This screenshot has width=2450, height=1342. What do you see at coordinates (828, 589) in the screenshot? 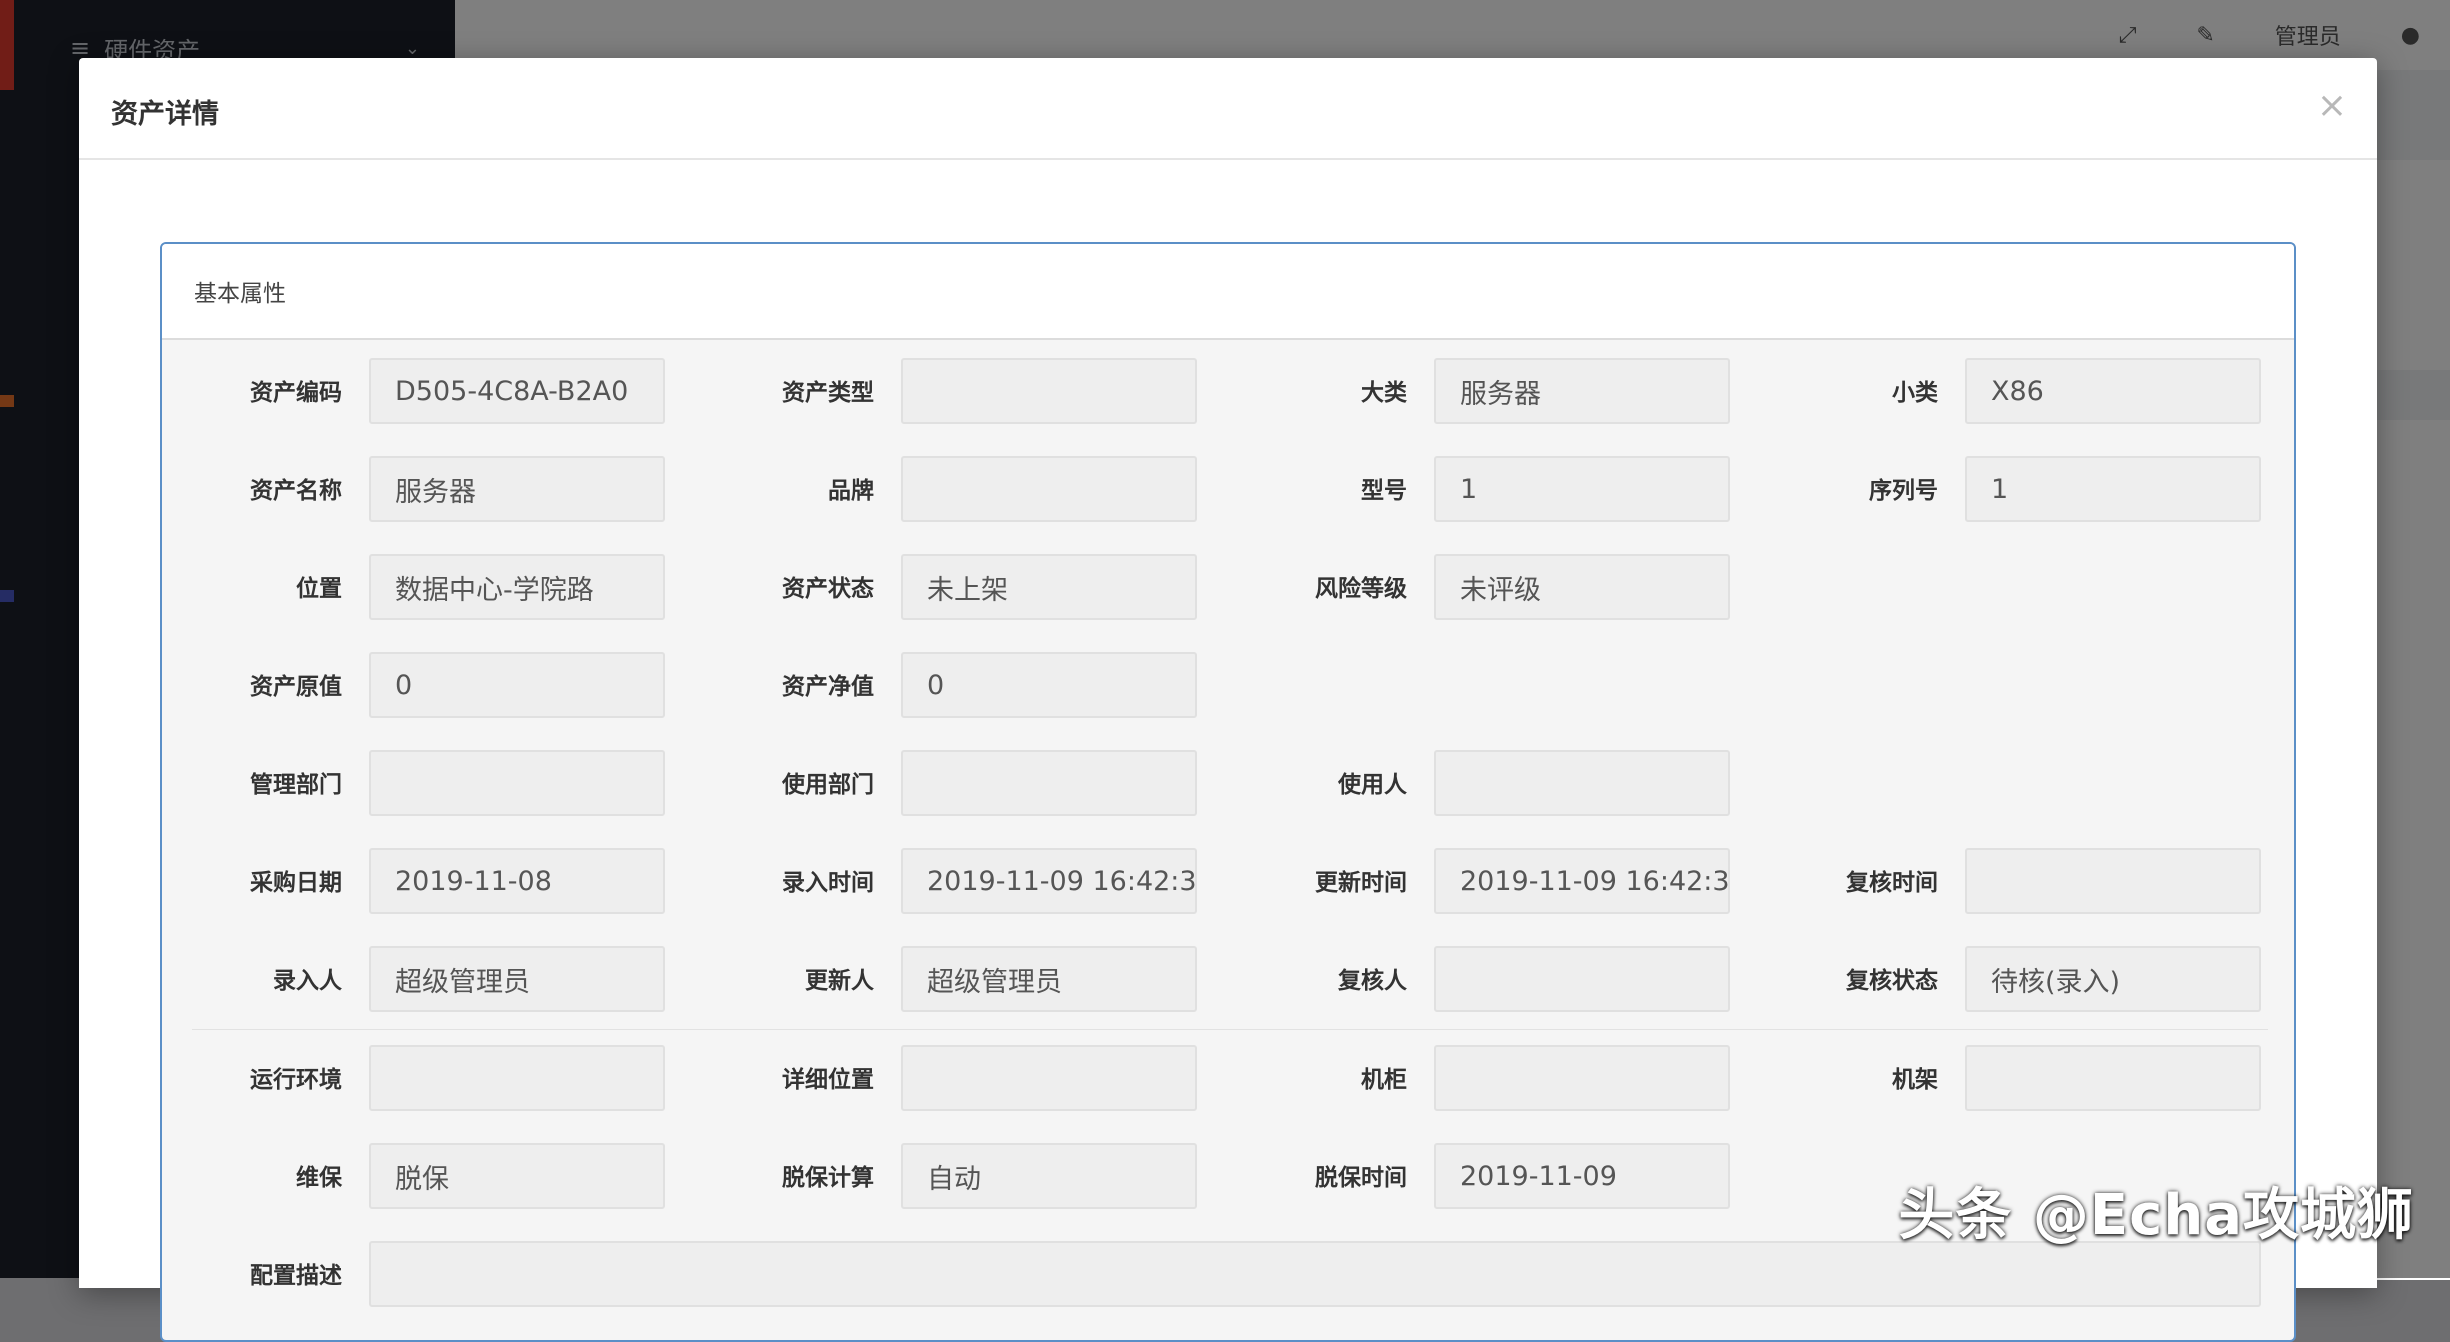
I see `status-label: 资产状态` at bounding box center [828, 589].